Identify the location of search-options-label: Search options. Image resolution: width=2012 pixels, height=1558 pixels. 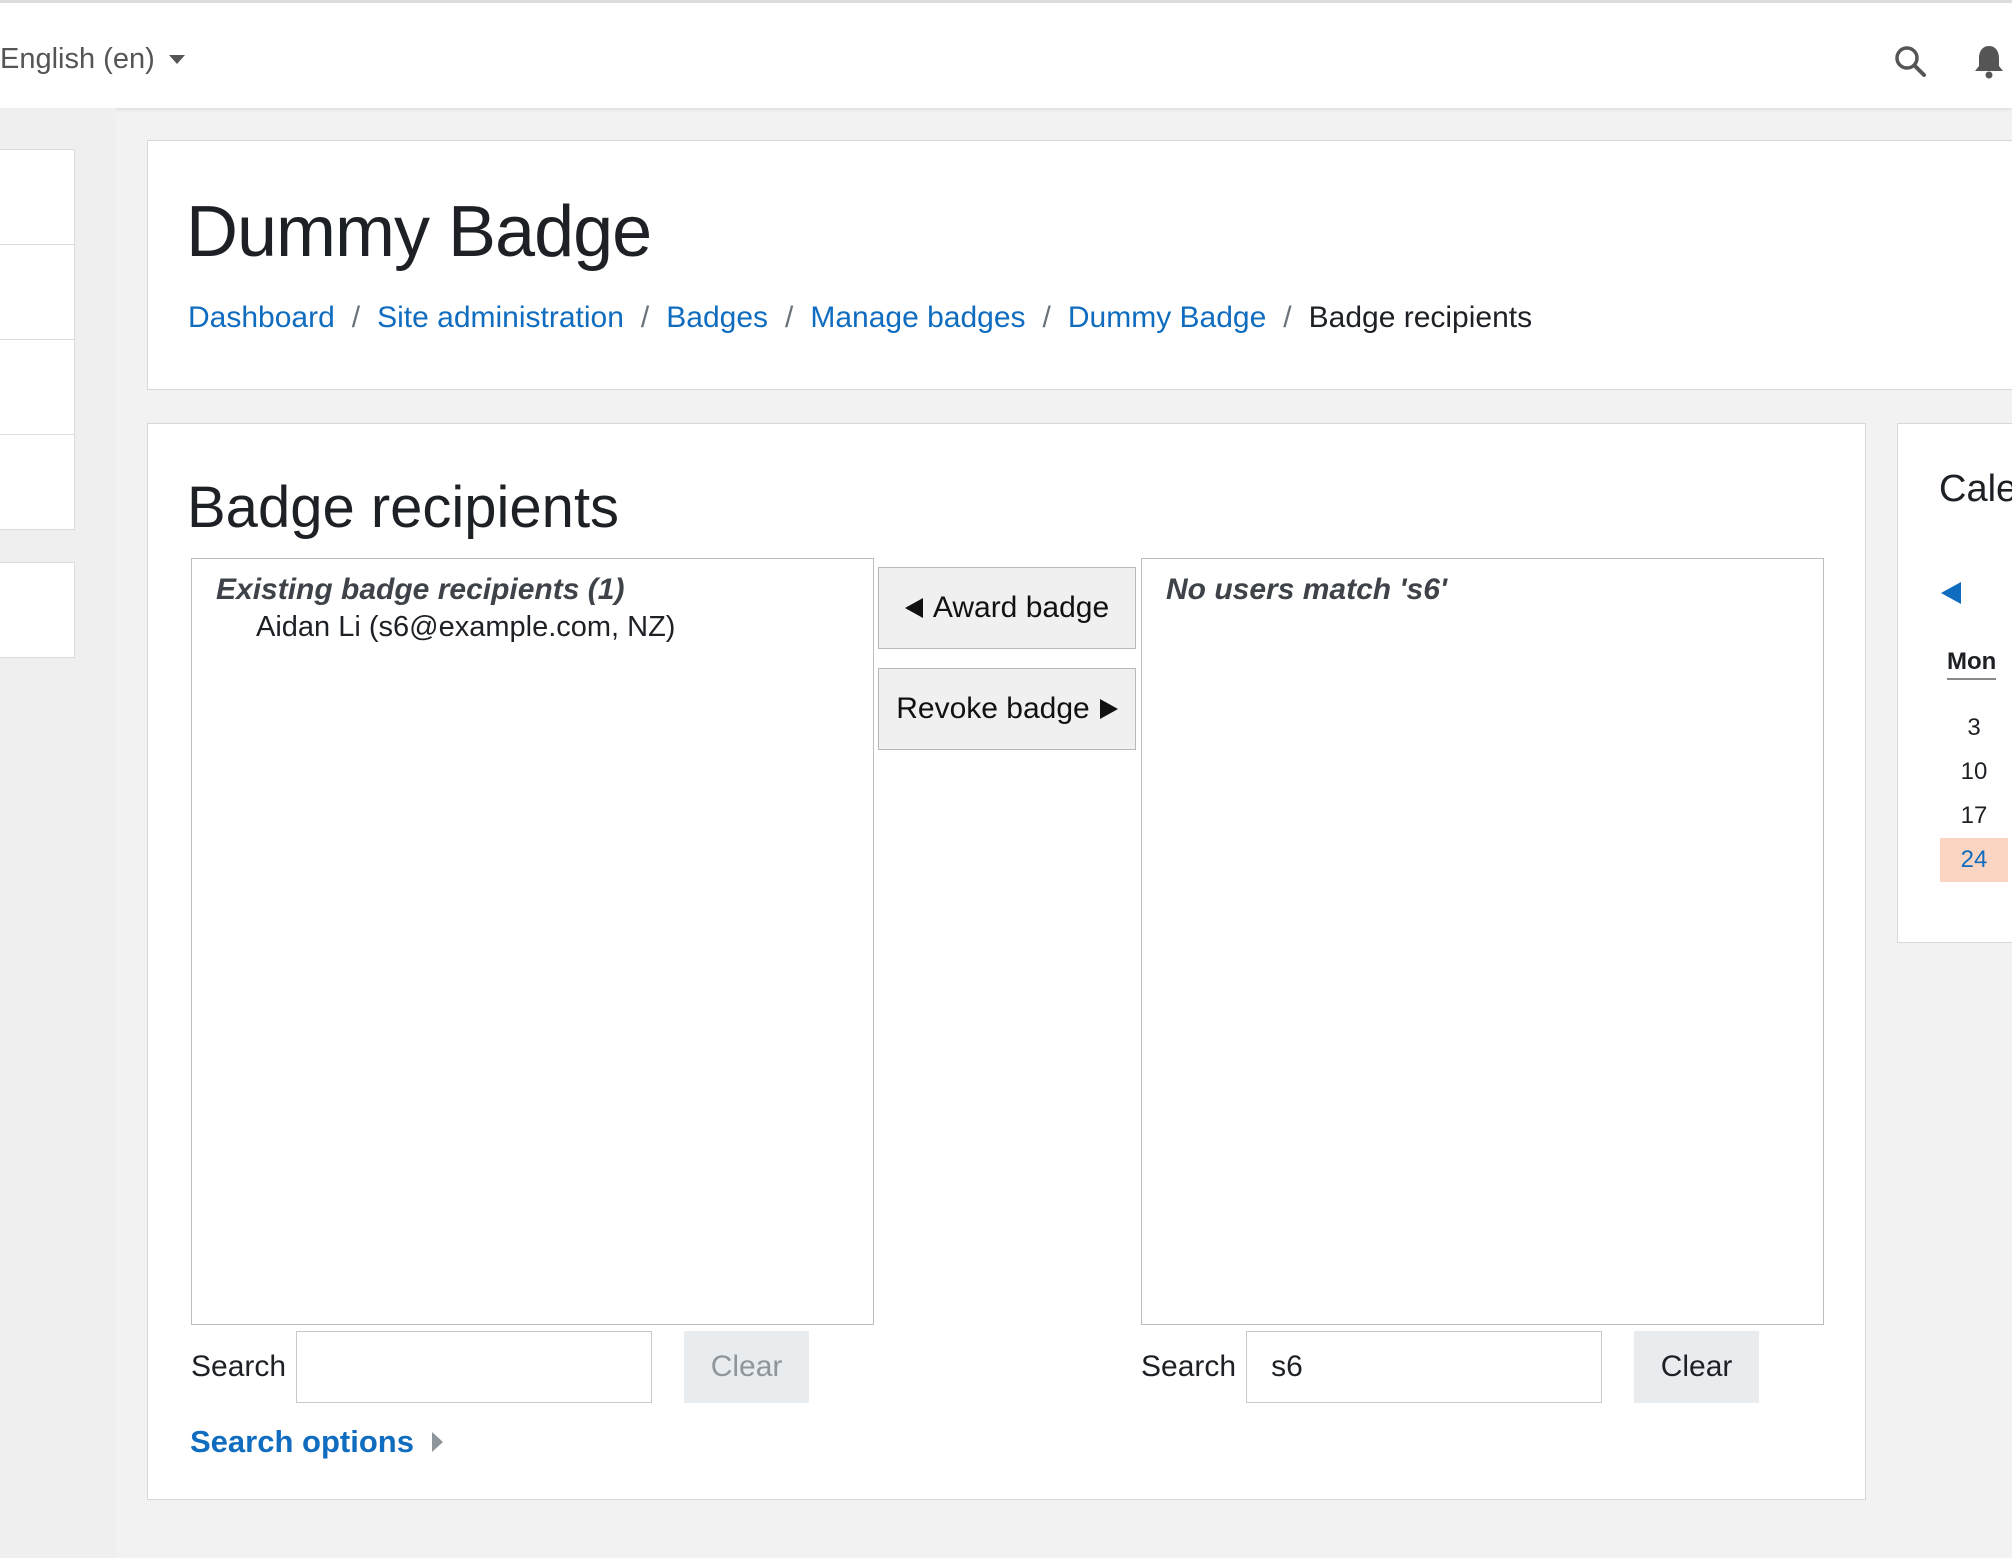
(302, 1441).